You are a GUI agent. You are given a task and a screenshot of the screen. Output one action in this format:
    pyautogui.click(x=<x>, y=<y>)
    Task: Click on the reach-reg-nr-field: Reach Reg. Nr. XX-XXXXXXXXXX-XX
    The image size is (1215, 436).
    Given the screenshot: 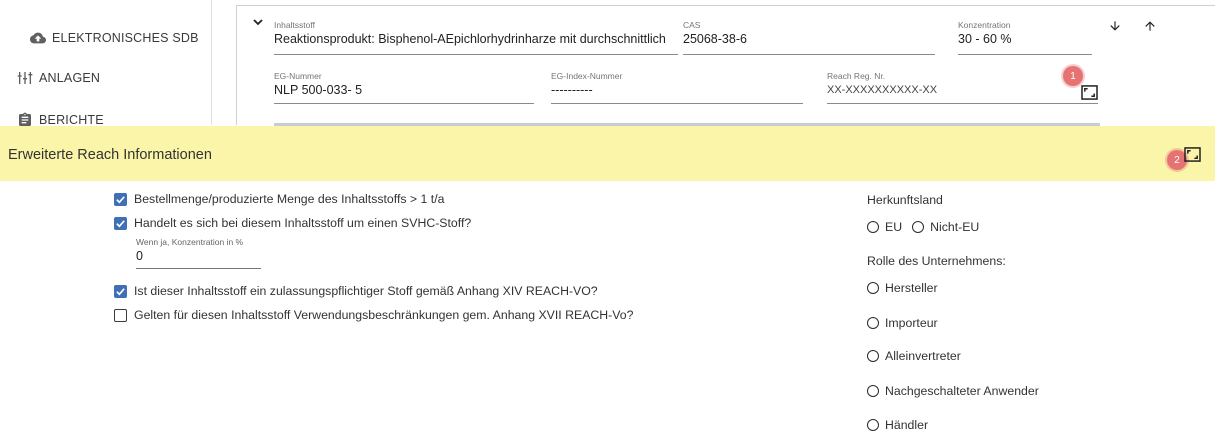 What is the action you would take?
    pyautogui.click(x=962, y=87)
    